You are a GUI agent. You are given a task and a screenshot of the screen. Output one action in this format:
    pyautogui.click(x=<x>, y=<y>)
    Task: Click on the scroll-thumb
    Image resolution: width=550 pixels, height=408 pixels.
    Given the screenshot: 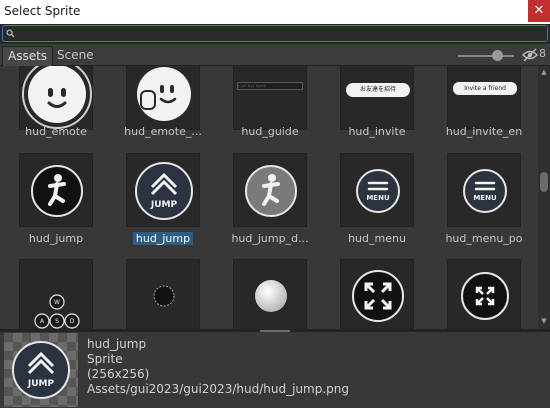 What is the action you would take?
    pyautogui.click(x=544, y=182)
    